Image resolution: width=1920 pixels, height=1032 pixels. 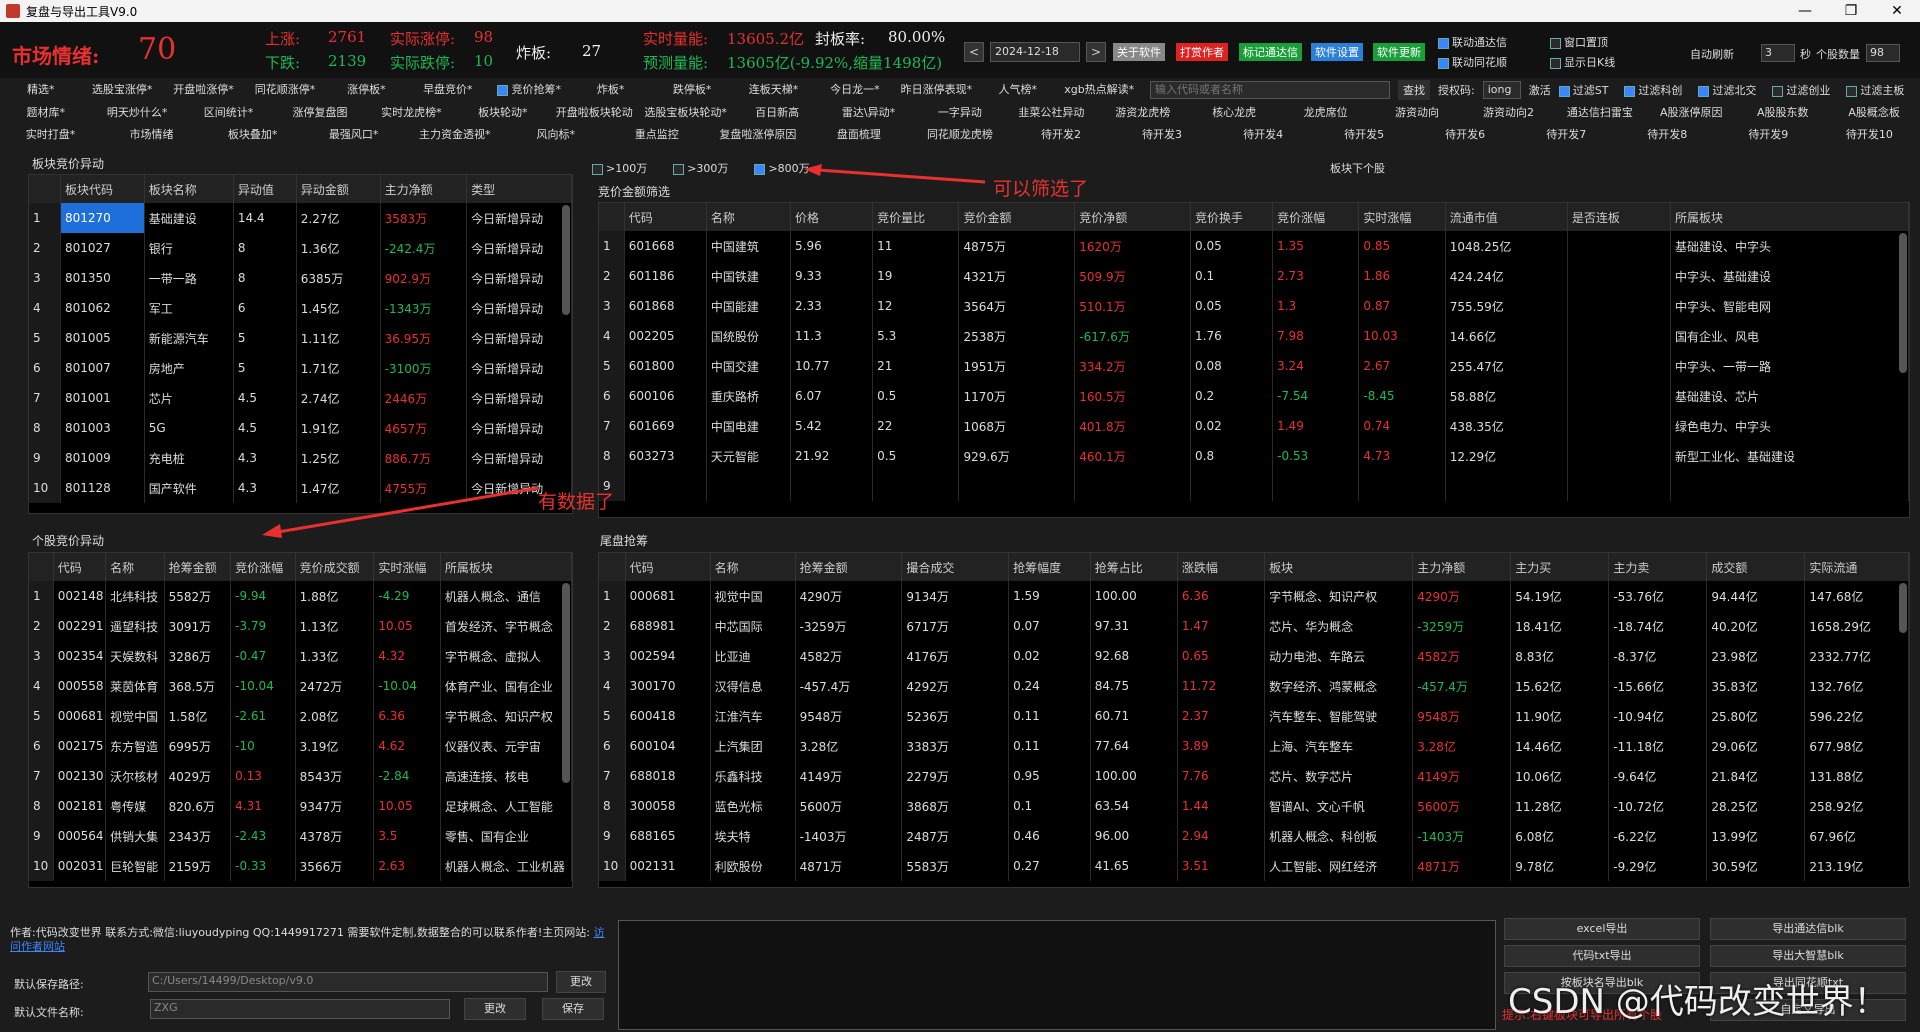 I want to click on menu-item: 待开发5, so click(x=1364, y=134).